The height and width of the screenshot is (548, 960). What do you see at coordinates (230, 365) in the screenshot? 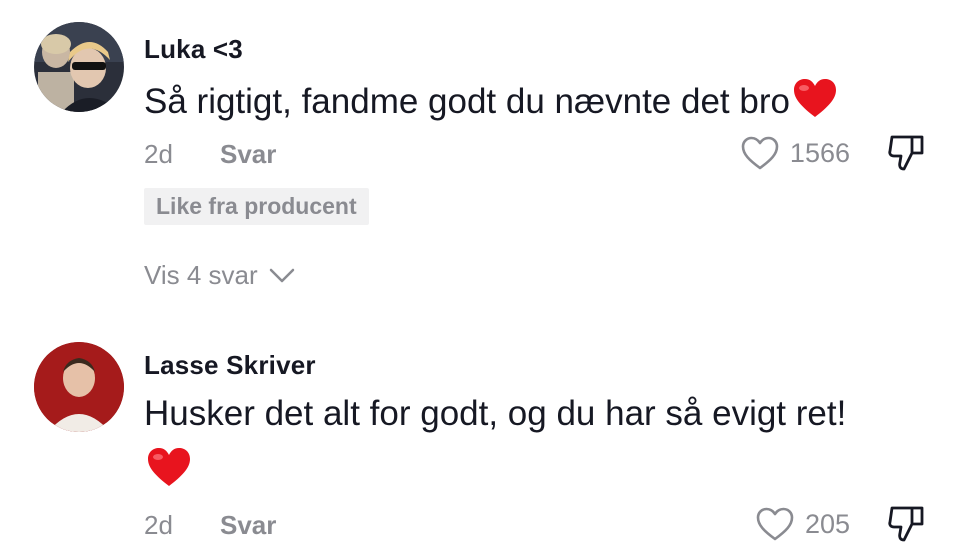
I see `username: Lasse Skriver` at bounding box center [230, 365].